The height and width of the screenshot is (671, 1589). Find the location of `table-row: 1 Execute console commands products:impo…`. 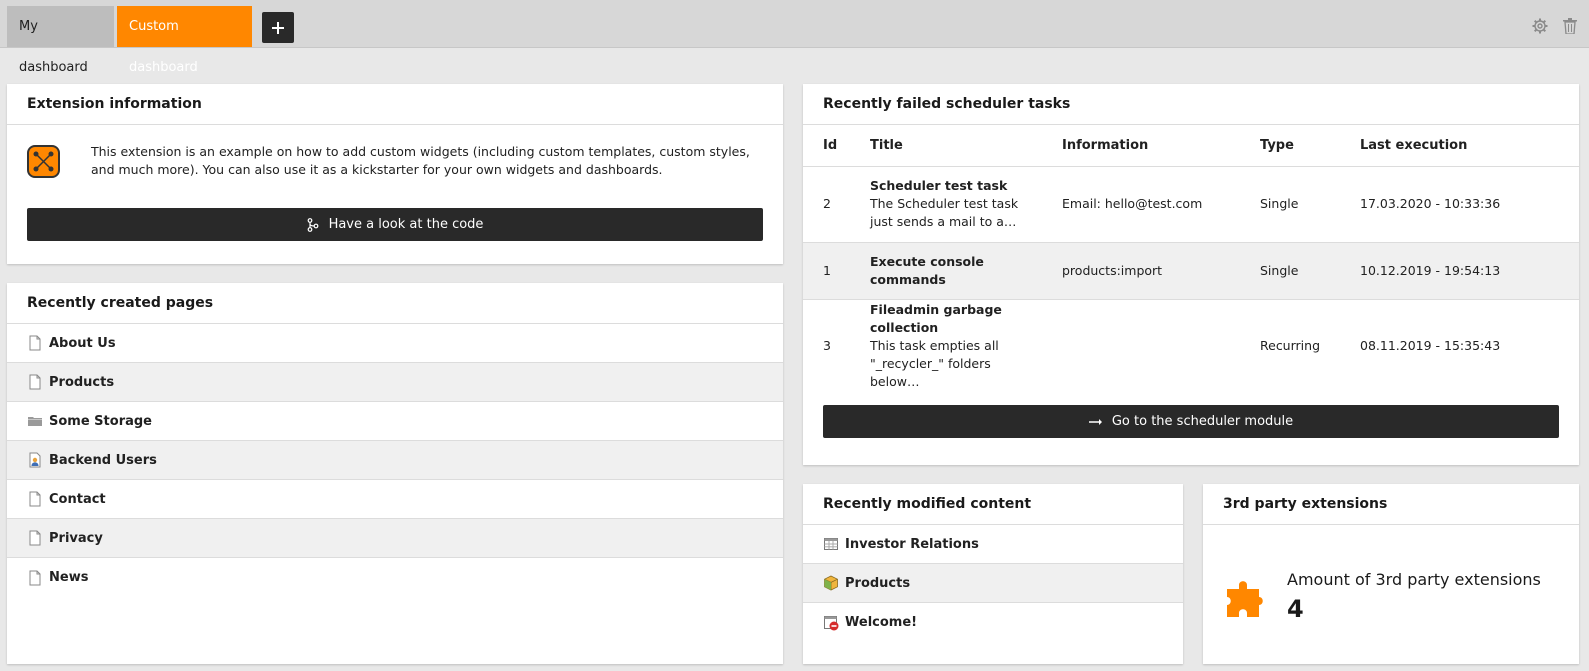

table-row: 1 Execute console commands products:impo… is located at coordinates (1191, 271).